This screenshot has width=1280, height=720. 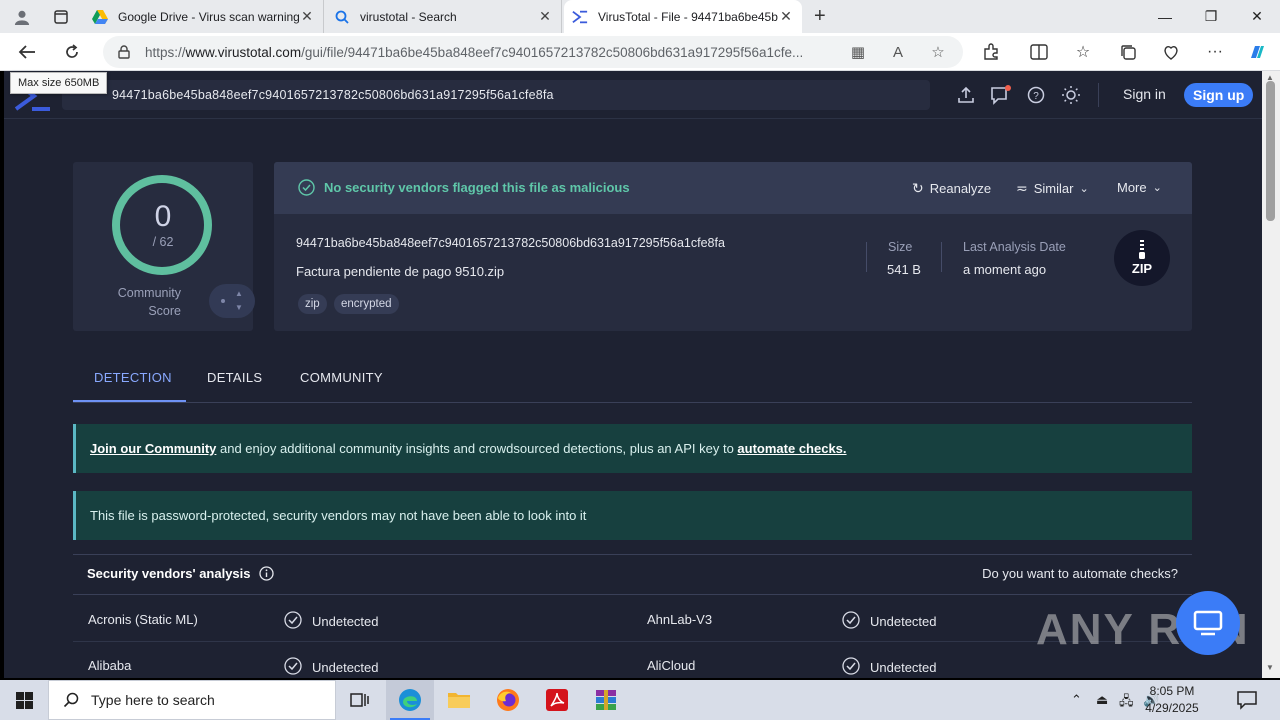 What do you see at coordinates (223, 301) in the screenshot?
I see `score-dot-icon` at bounding box center [223, 301].